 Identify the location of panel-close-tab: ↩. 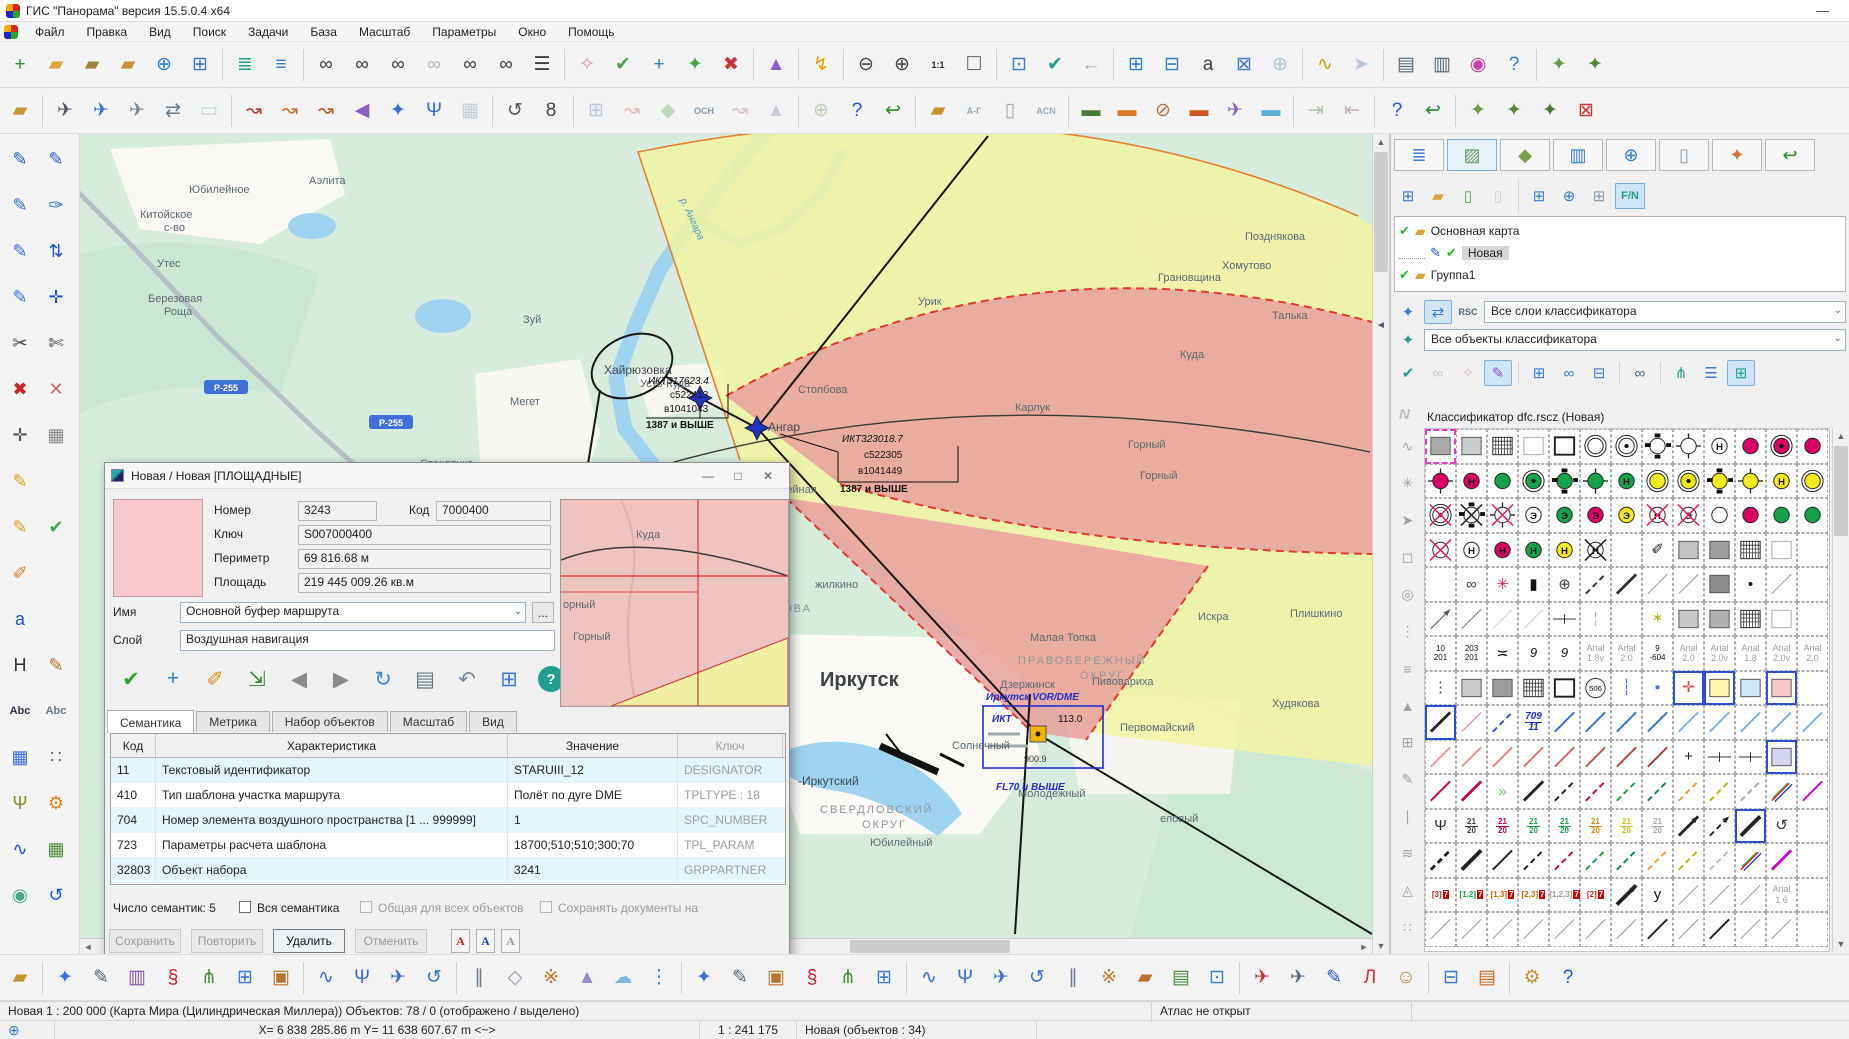
(1790, 155).